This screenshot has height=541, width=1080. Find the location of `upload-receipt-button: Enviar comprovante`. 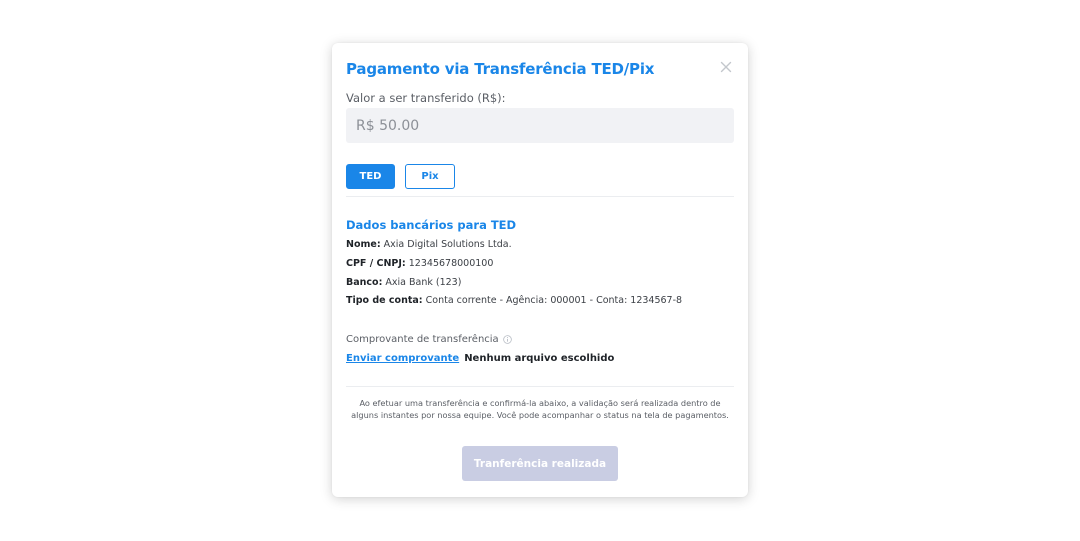

upload-receipt-button: Enviar comprovante is located at coordinates (402, 358).